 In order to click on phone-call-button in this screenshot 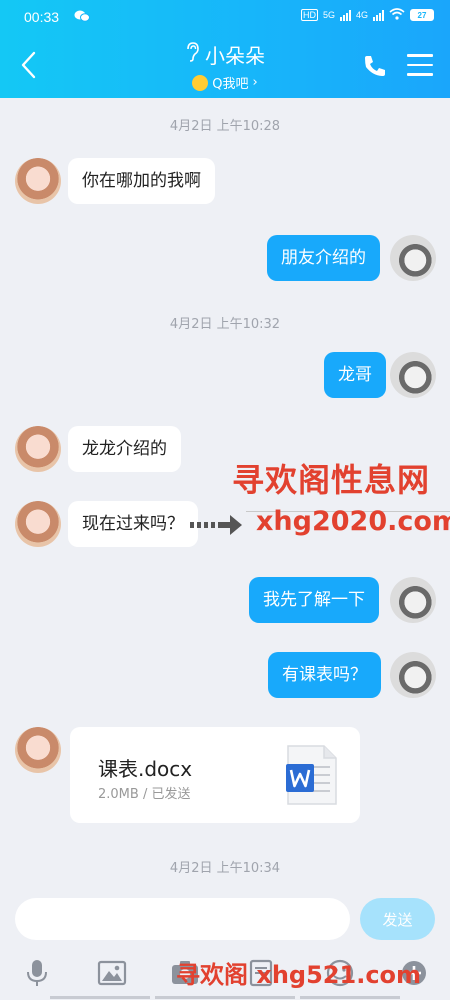, I will do `click(375, 66)`.